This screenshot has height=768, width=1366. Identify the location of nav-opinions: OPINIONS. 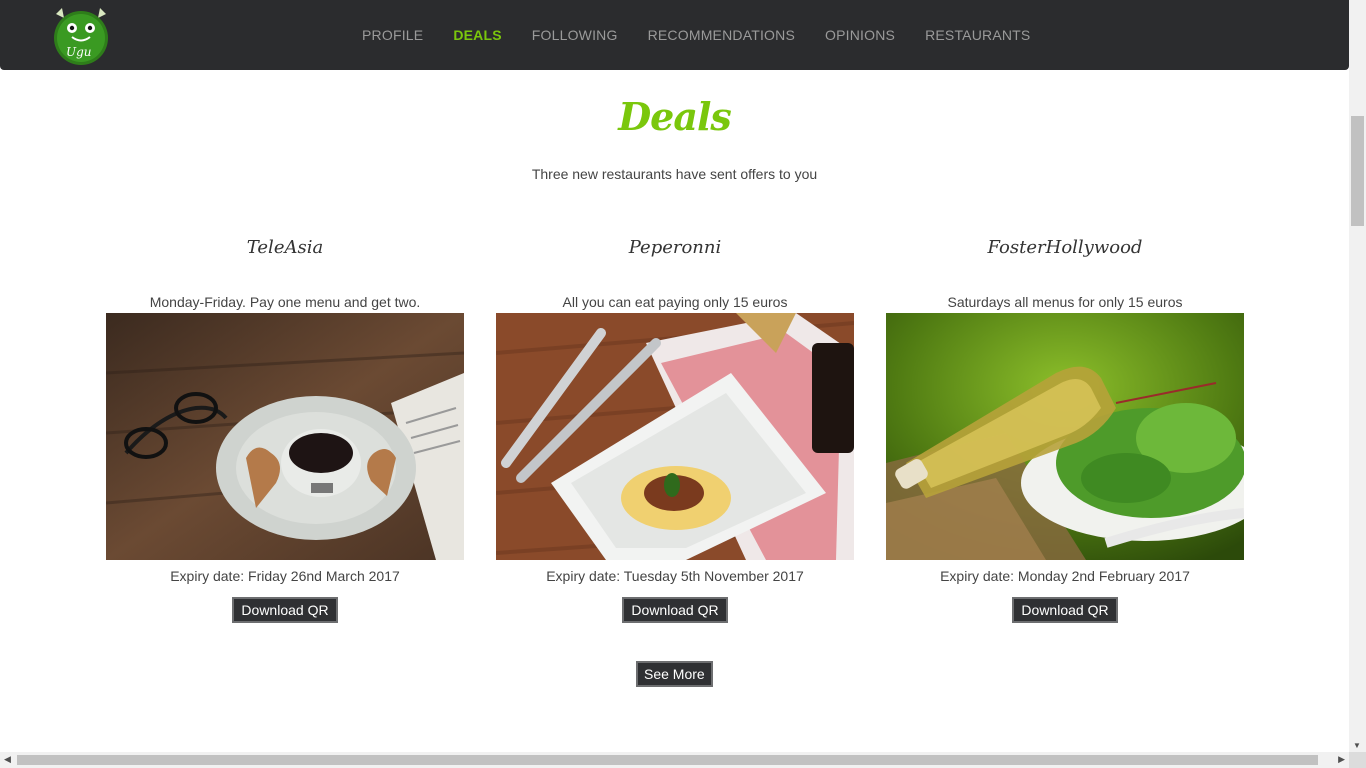
(860, 35).